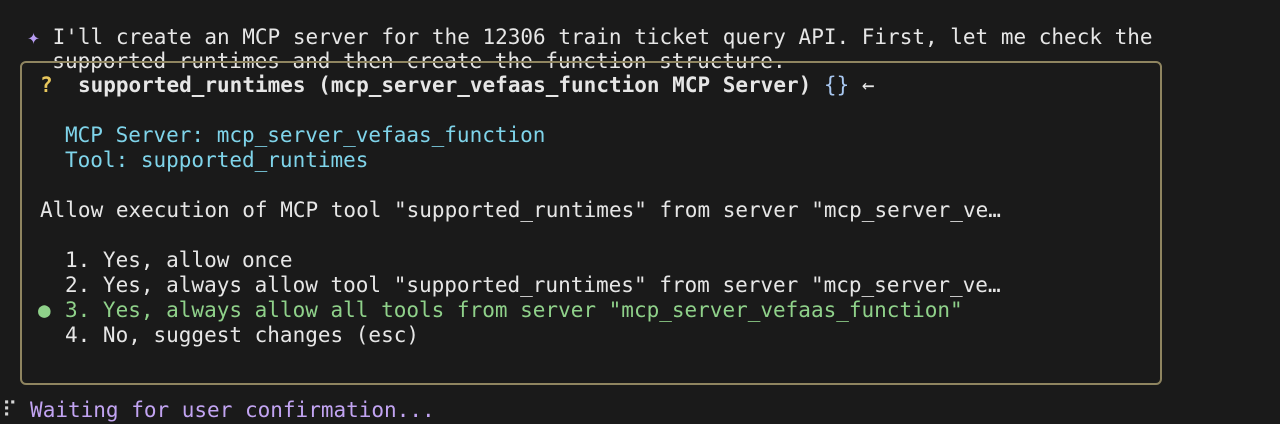  I want to click on option-suggest-changes: 4. No, suggest changes (esc), so click(242, 335).